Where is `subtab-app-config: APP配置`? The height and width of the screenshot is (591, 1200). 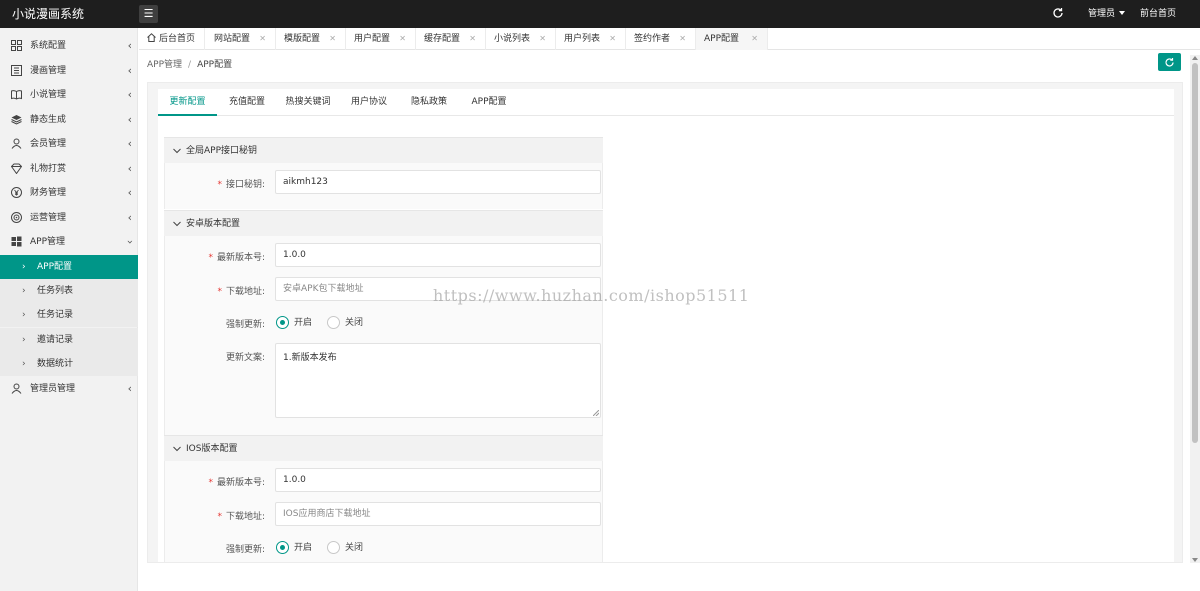
subtab-app-config: APP配置 is located at coordinates (489, 102).